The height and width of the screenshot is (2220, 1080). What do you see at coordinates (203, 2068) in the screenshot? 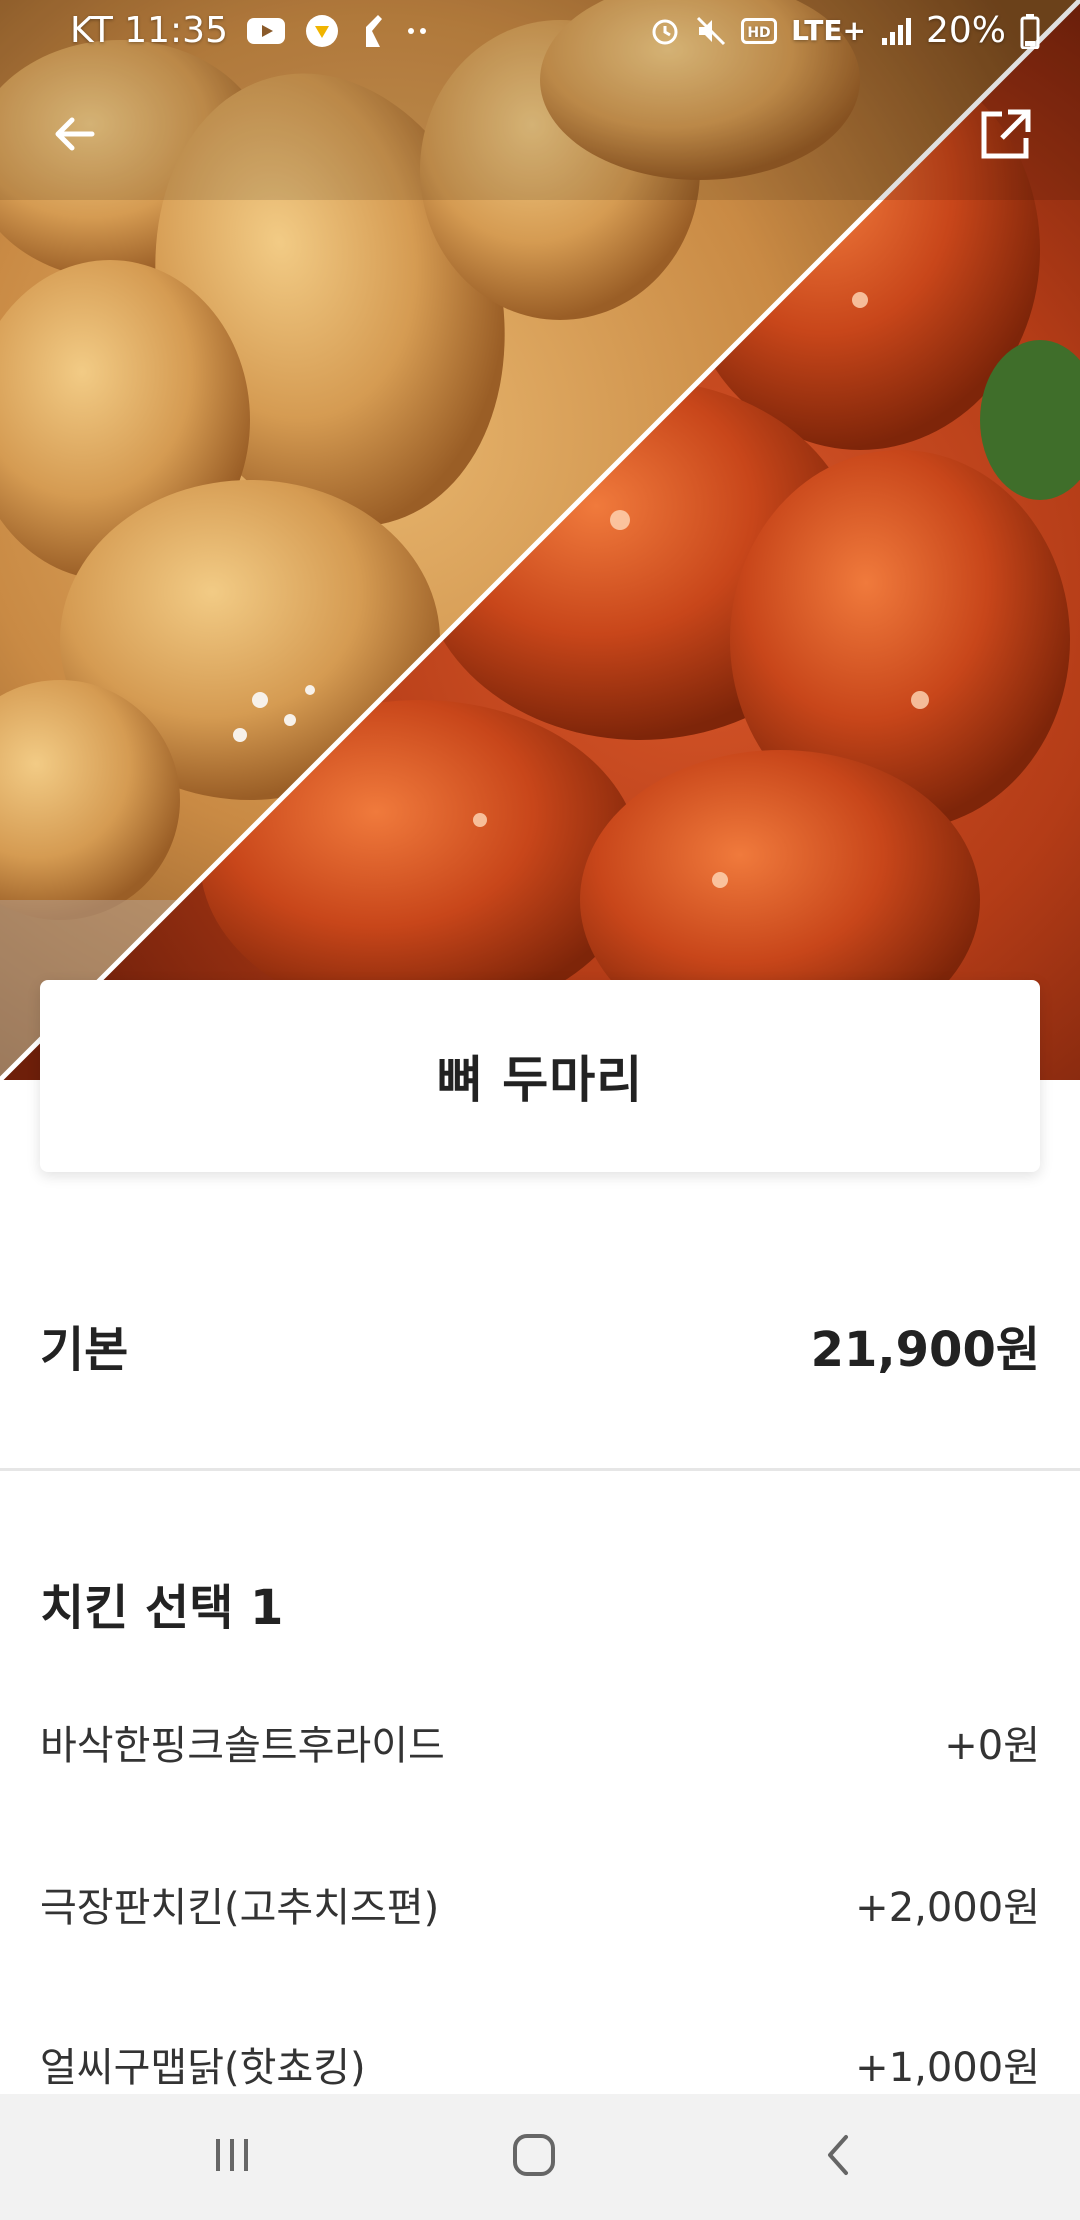
I see `option-name: 얼씨구맵닭(핫쵸킹)` at bounding box center [203, 2068].